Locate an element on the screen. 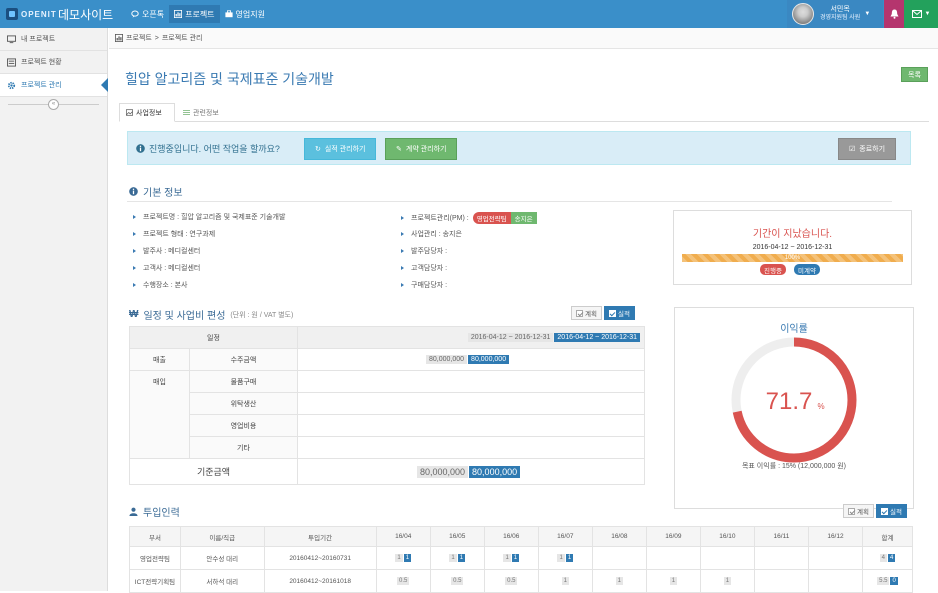 Image resolution: width=938 pixels, height=593 pixels. pm-label: 프로젝트관리(PM) : is located at coordinates (440, 218).